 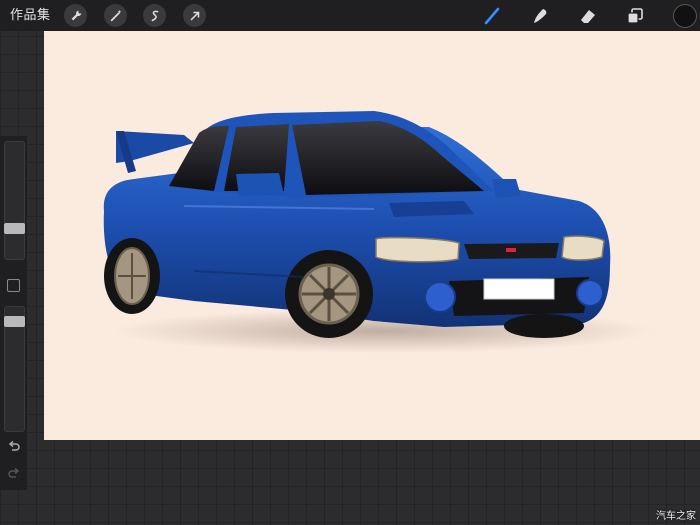 What do you see at coordinates (676, 516) in the screenshot?
I see `watermark-text: 汽车之家` at bounding box center [676, 516].